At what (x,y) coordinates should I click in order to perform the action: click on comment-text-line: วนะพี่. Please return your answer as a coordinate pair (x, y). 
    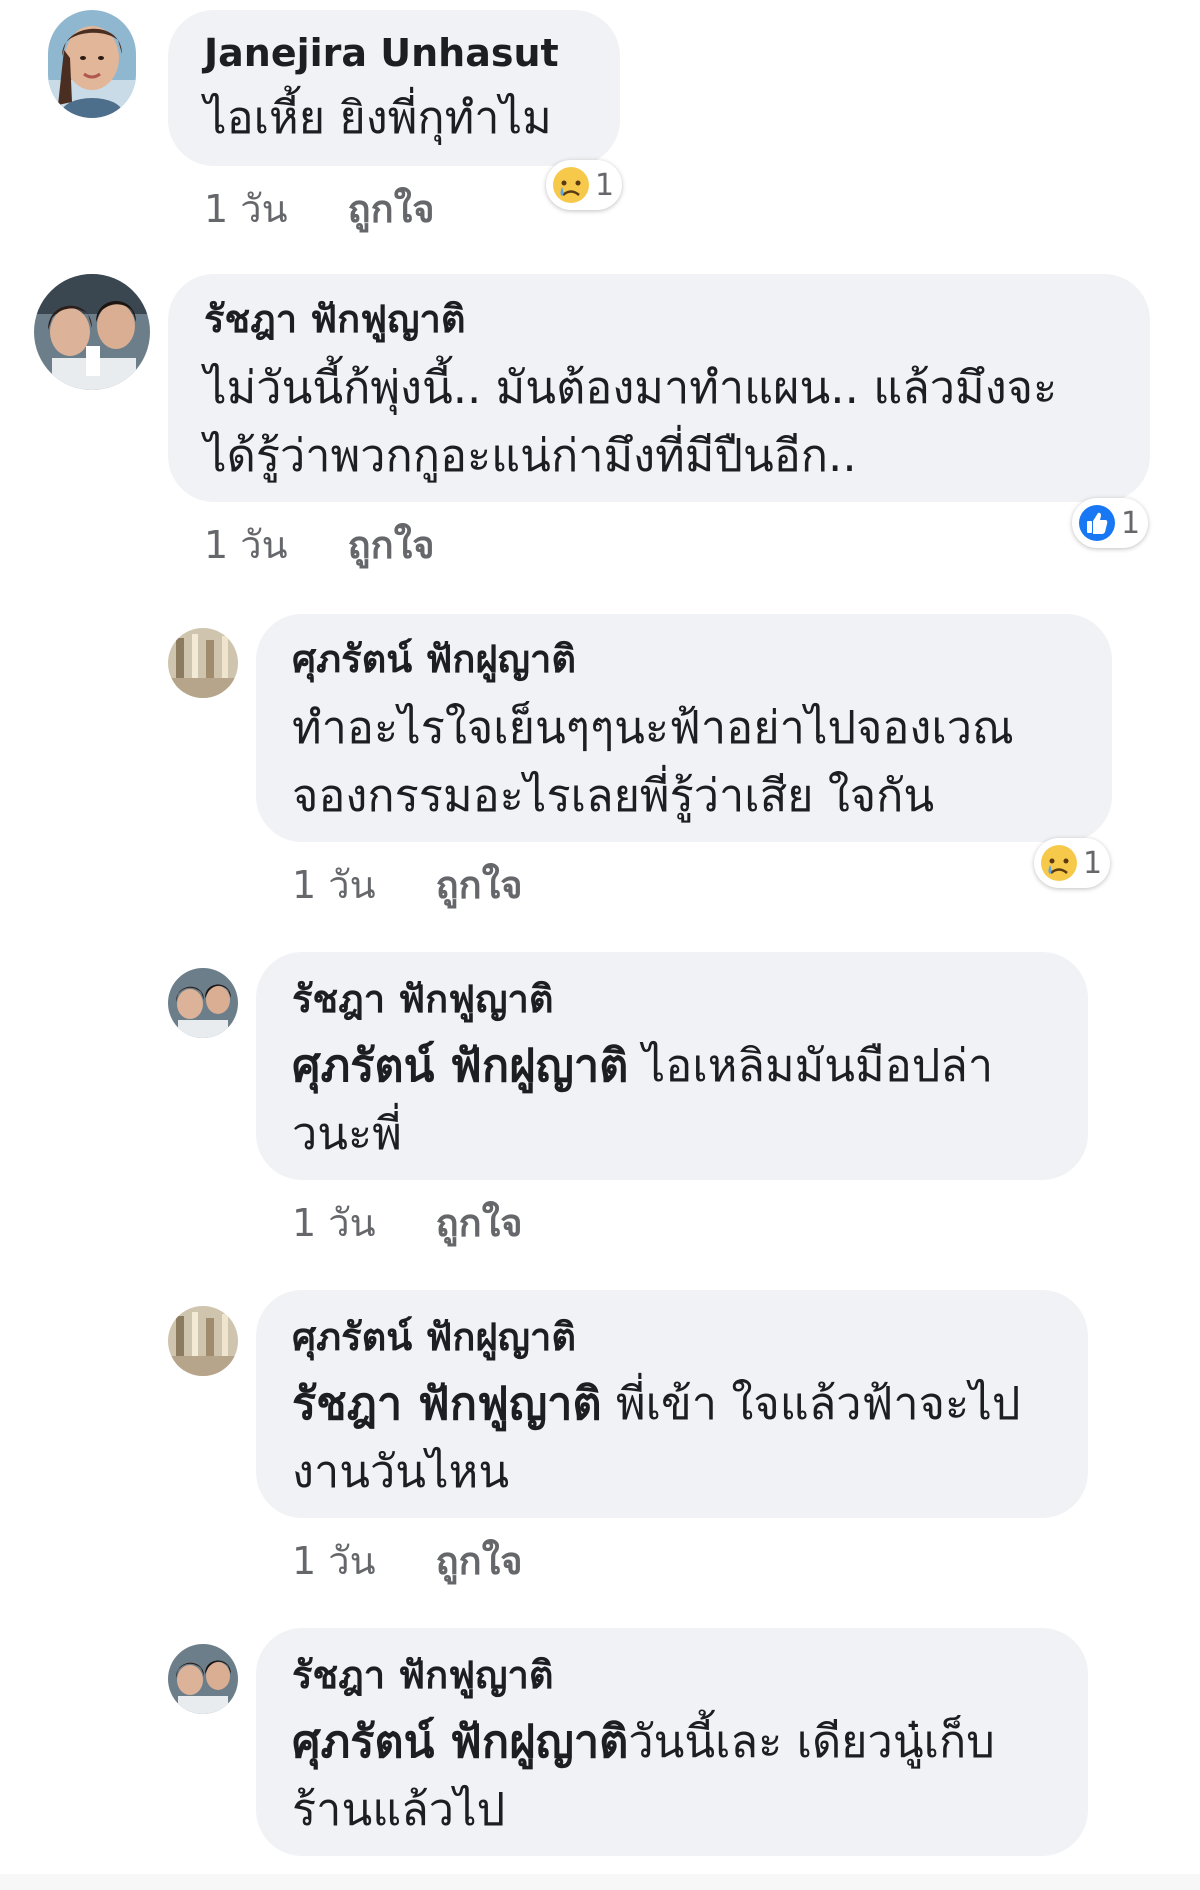
    Looking at the image, I should click on (347, 1133).